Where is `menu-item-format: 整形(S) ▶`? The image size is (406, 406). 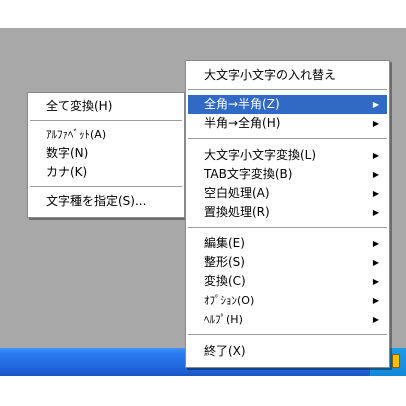 menu-item-format: 整形(S) ▶ is located at coordinates (287, 262).